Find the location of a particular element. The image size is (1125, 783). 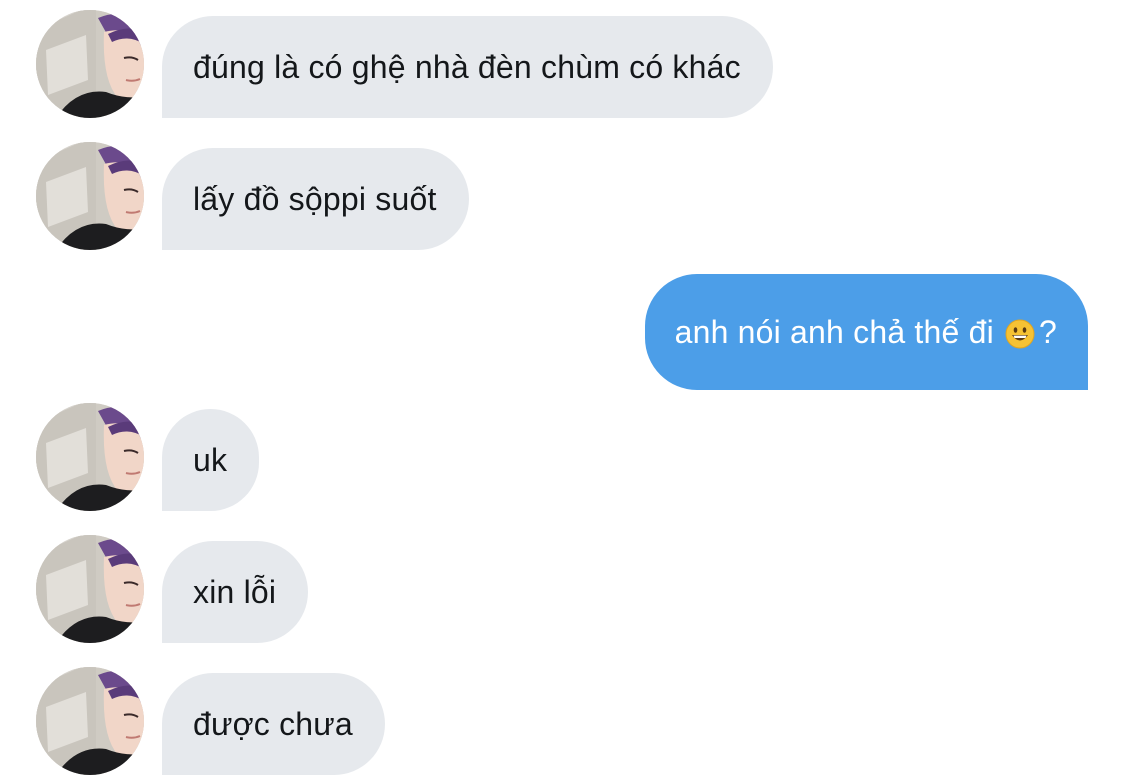

outgoing-message-bubble: anh nói anh chả thế đi ? is located at coordinates (866, 332).